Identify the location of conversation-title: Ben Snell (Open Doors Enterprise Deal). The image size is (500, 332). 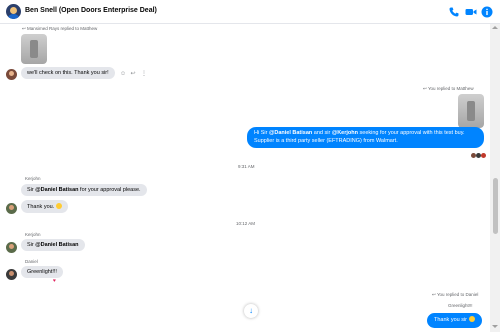
(91, 10).